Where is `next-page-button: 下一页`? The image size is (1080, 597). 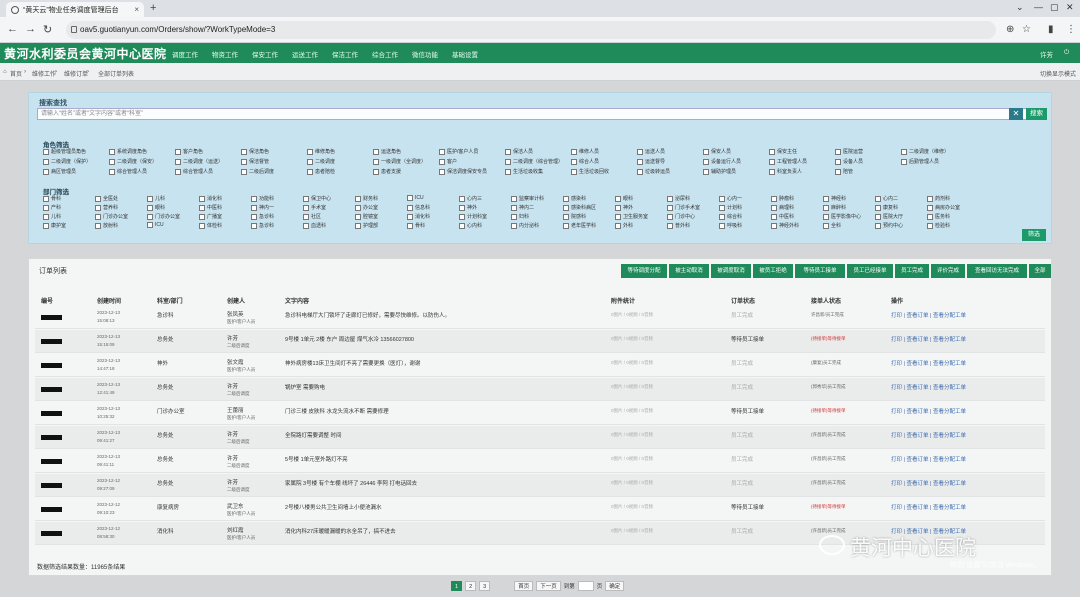
next-page-button: 下一页 is located at coordinates (548, 586).